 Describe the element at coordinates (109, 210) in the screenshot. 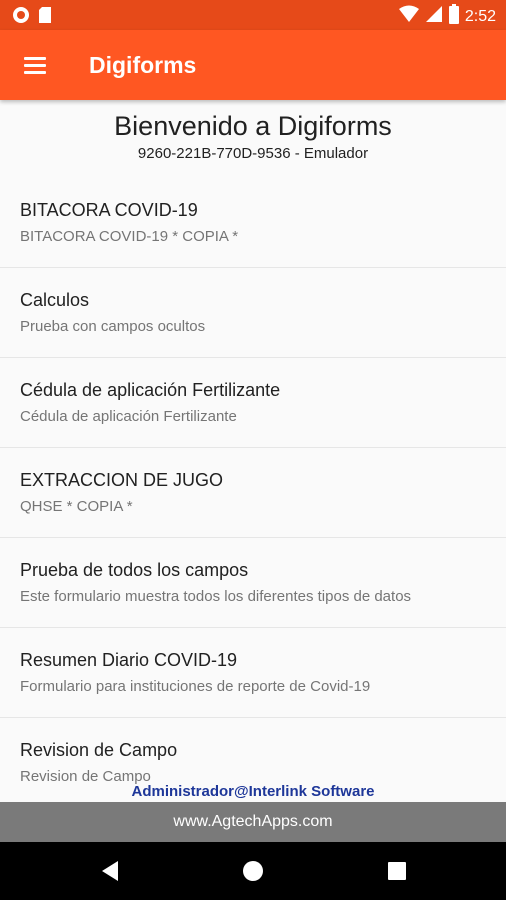

I see `form-title: BITACORA COVID-19` at that location.